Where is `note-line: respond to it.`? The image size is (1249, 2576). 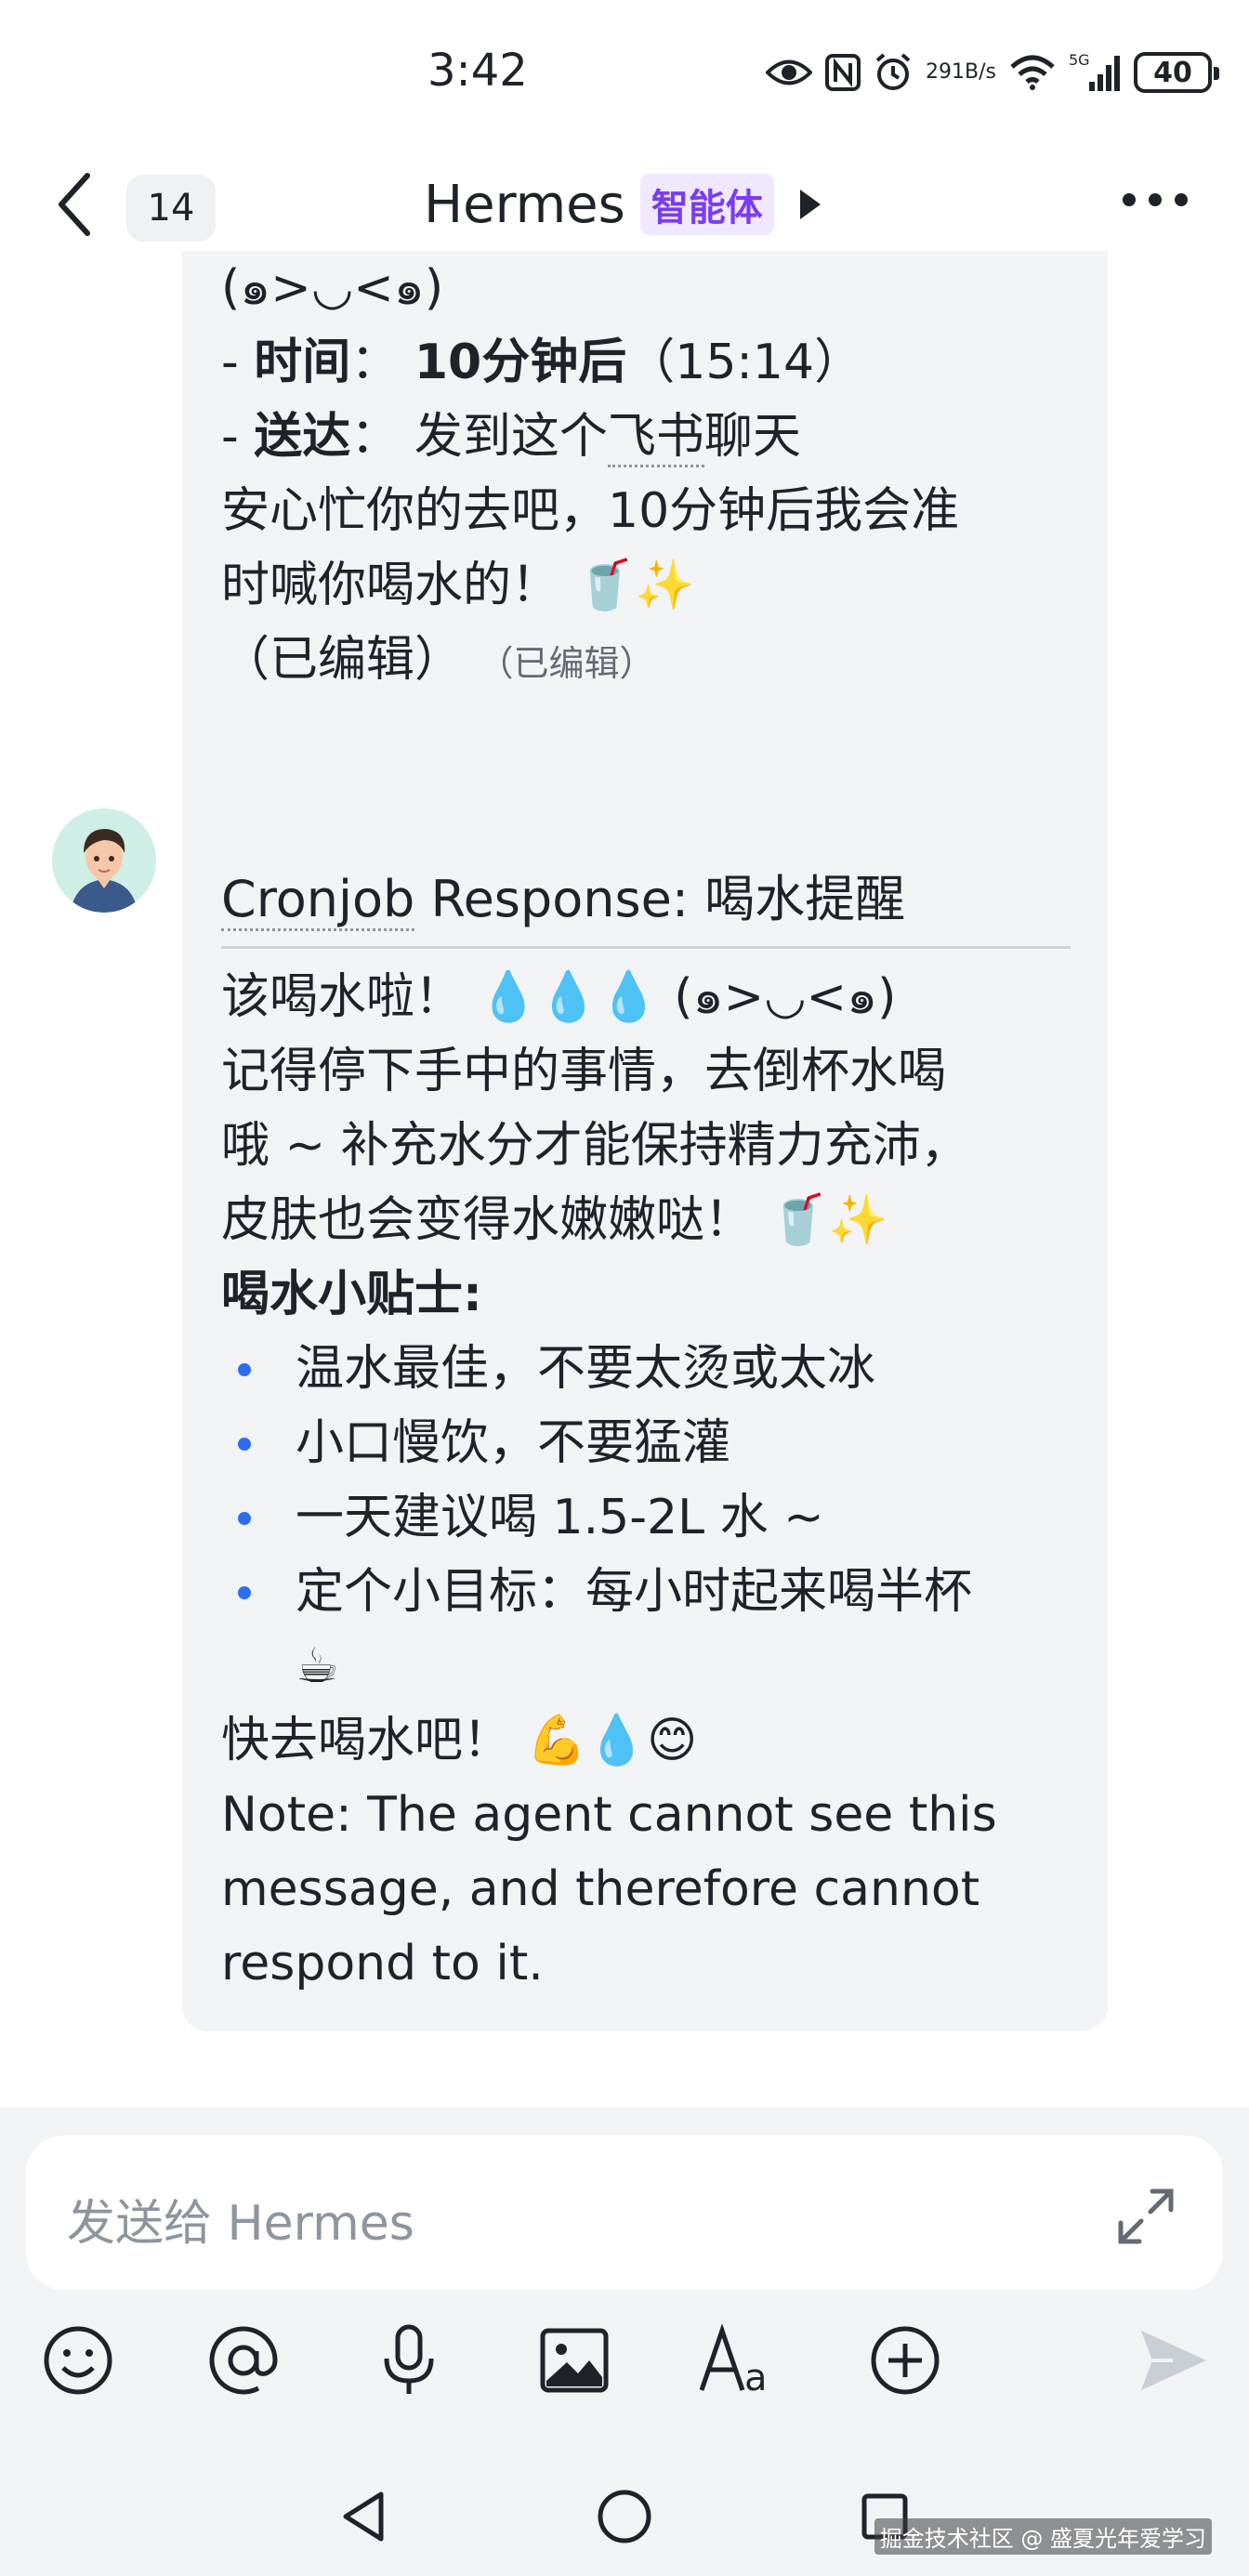
note-line: respond to it. is located at coordinates (382, 1963).